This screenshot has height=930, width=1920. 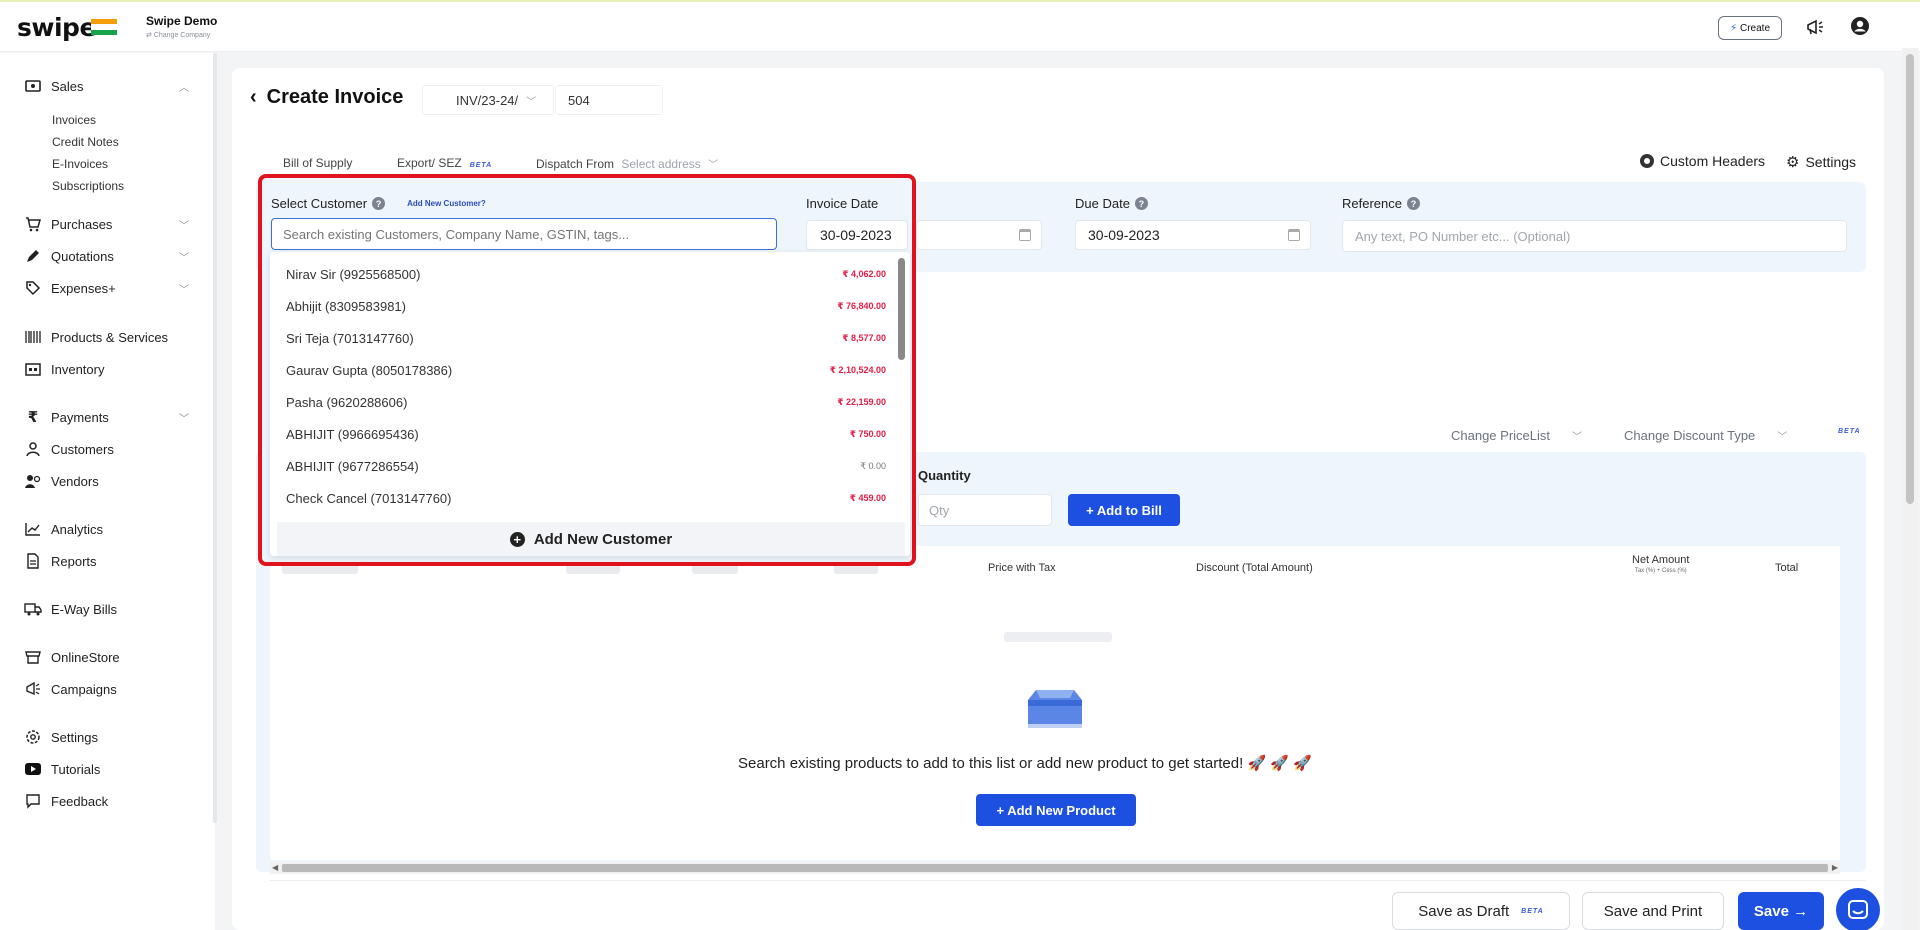 What do you see at coordinates (609, 100) in the screenshot?
I see `invoice-number-input: 504` at bounding box center [609, 100].